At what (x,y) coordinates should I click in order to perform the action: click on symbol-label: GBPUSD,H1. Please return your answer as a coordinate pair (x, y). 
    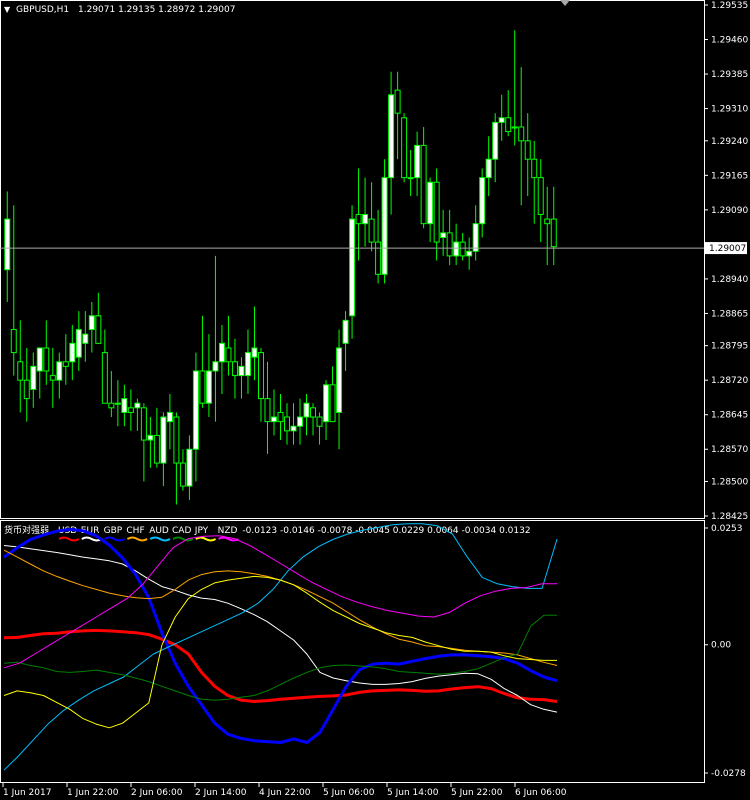
    Looking at the image, I should click on (42, 10).